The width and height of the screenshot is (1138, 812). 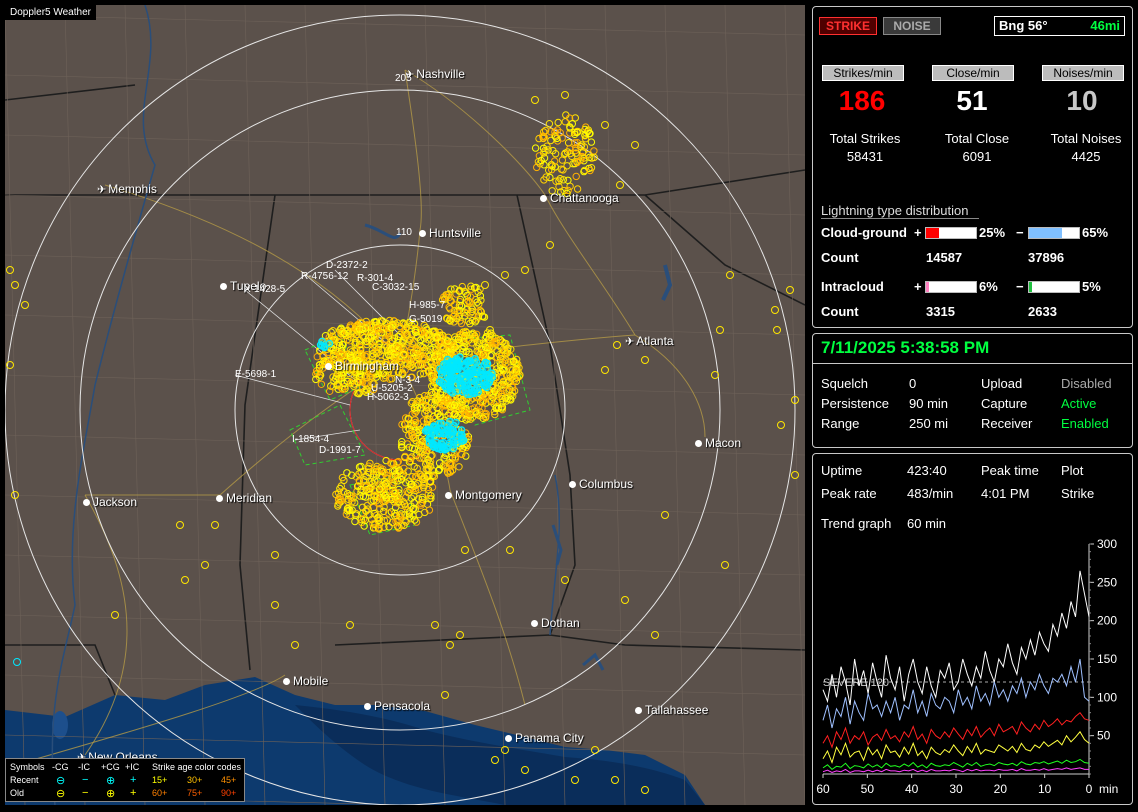 I want to click on county-line-v1, so click(x=75, y=405).